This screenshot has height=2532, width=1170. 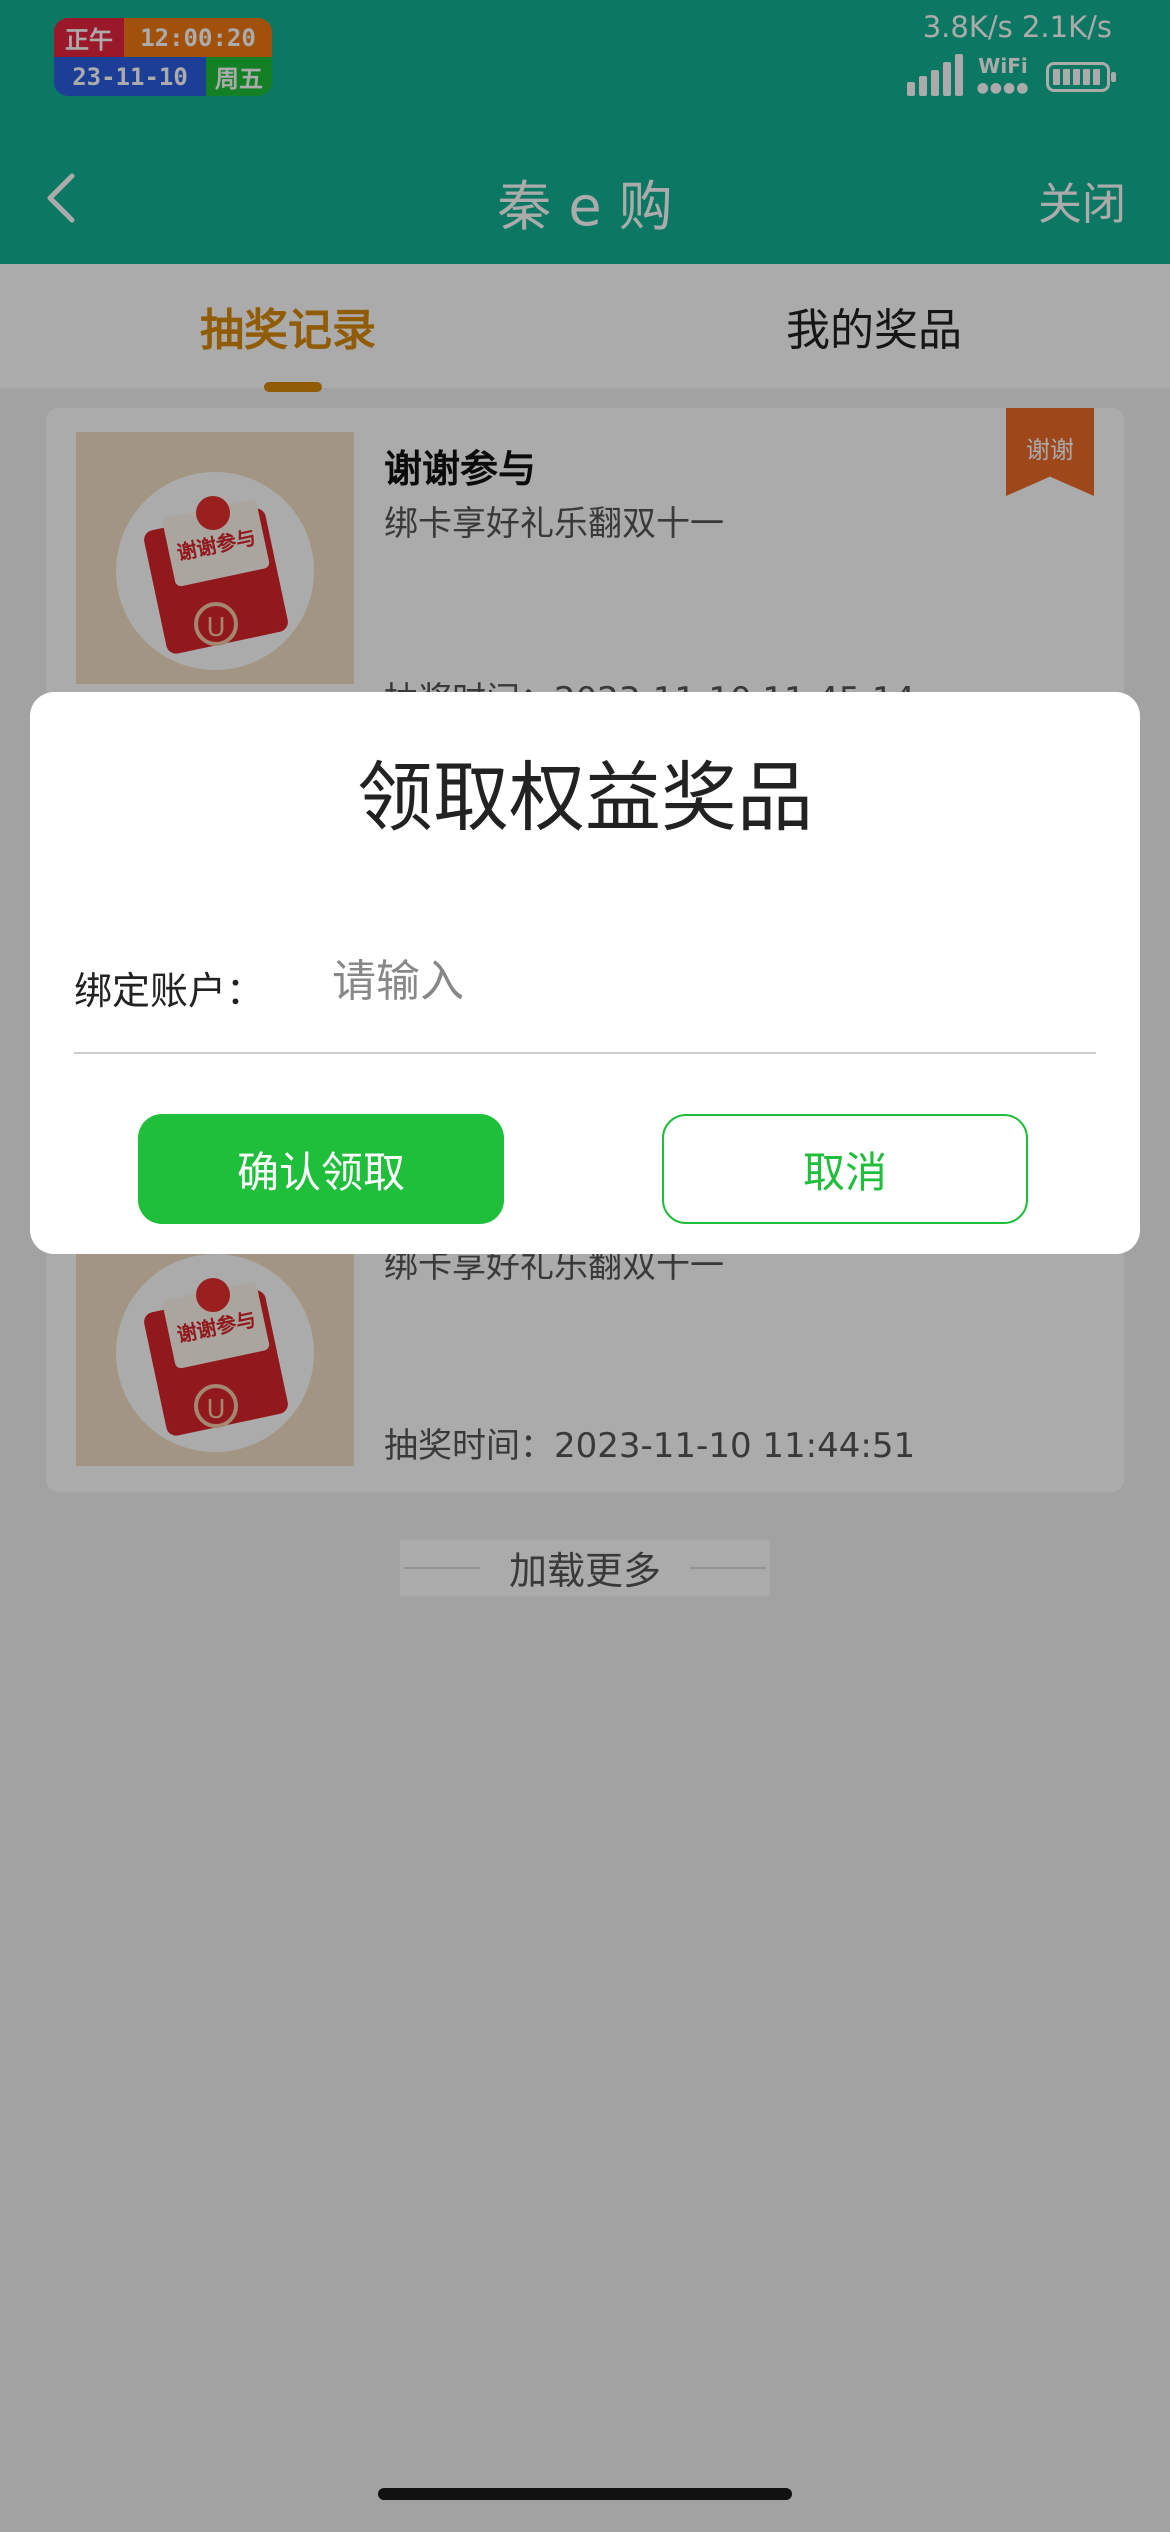 What do you see at coordinates (169, 991) in the screenshot?
I see `account-field-label: 绑定账户：` at bounding box center [169, 991].